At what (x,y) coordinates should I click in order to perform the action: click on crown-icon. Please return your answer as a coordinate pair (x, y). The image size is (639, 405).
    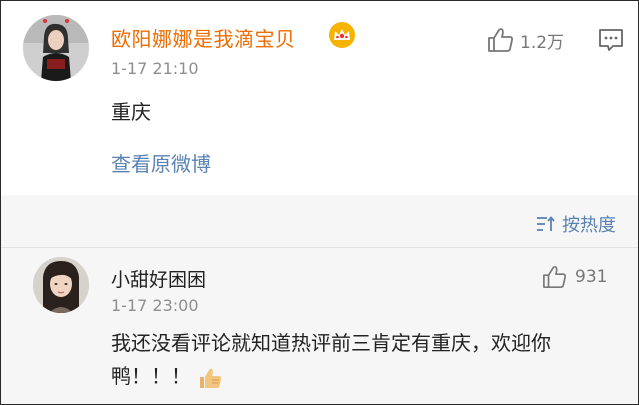
    Looking at the image, I should click on (342, 35).